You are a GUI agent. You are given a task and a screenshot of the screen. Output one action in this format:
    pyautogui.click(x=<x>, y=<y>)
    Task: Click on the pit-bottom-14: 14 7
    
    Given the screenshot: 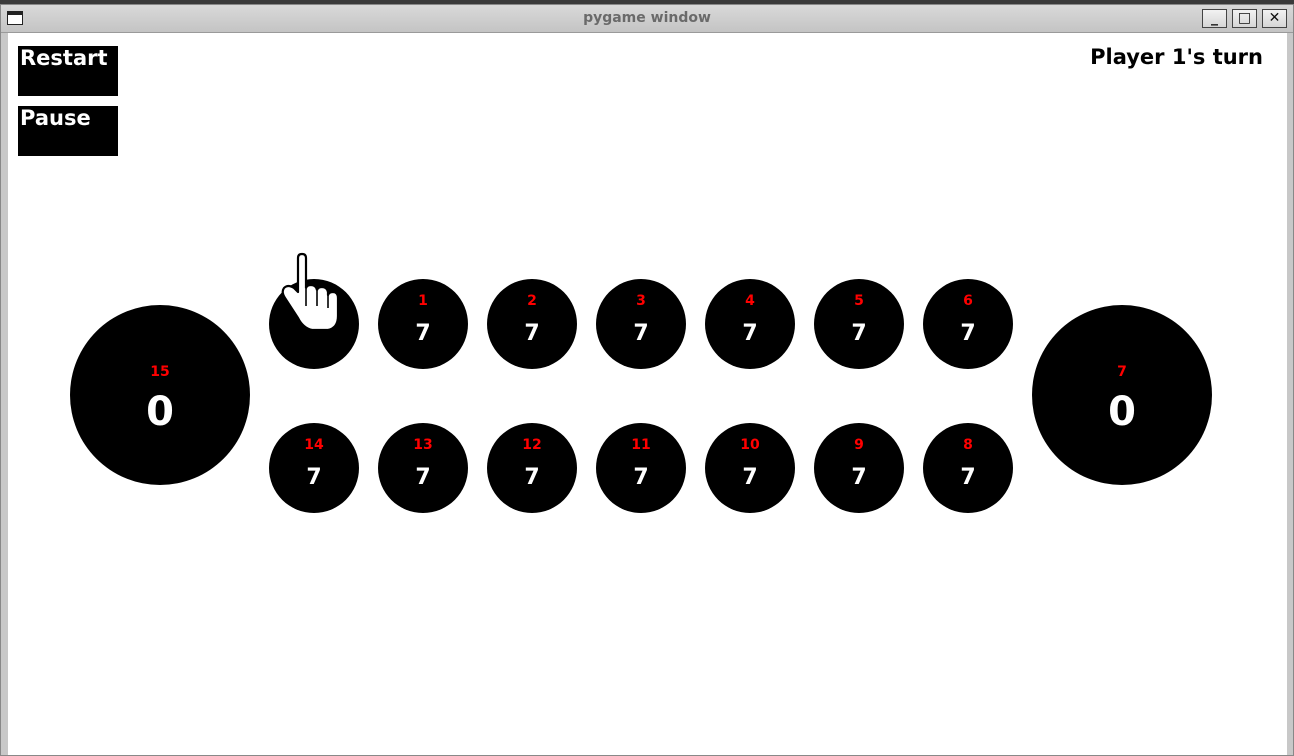 What is the action you would take?
    pyautogui.click(x=314, y=468)
    